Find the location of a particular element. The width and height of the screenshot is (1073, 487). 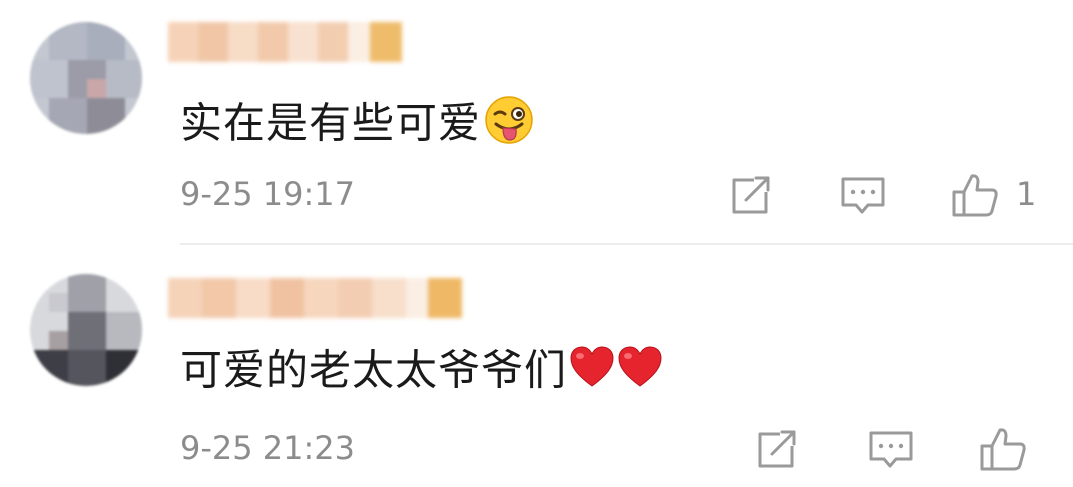

comment-timestamp: 9-25 19:17 is located at coordinates (268, 194).